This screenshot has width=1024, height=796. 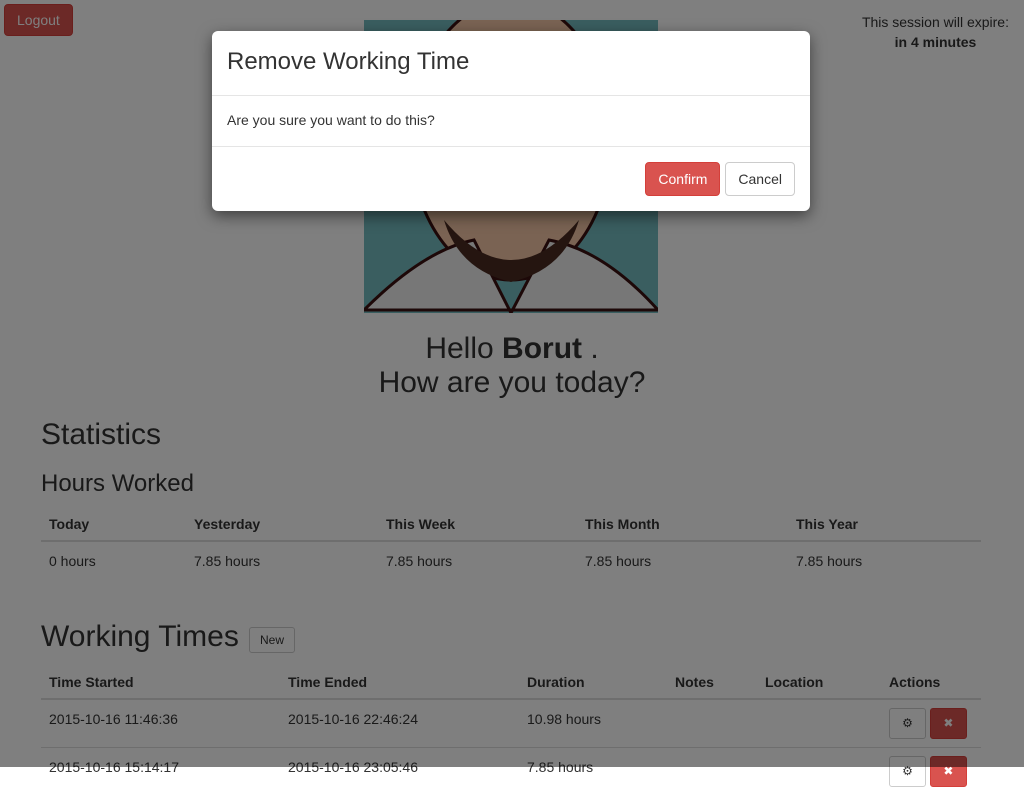 What do you see at coordinates (683, 179) in the screenshot?
I see `confirm-button: Confirm` at bounding box center [683, 179].